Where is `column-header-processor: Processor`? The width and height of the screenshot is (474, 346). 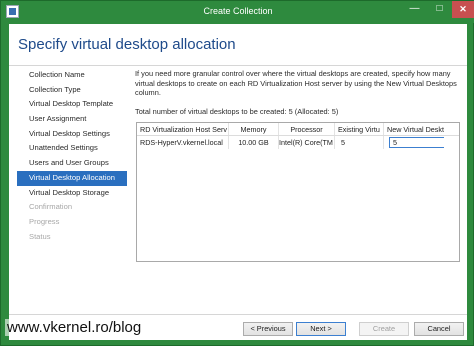
column-header-processor: Processor is located at coordinates (307, 129).